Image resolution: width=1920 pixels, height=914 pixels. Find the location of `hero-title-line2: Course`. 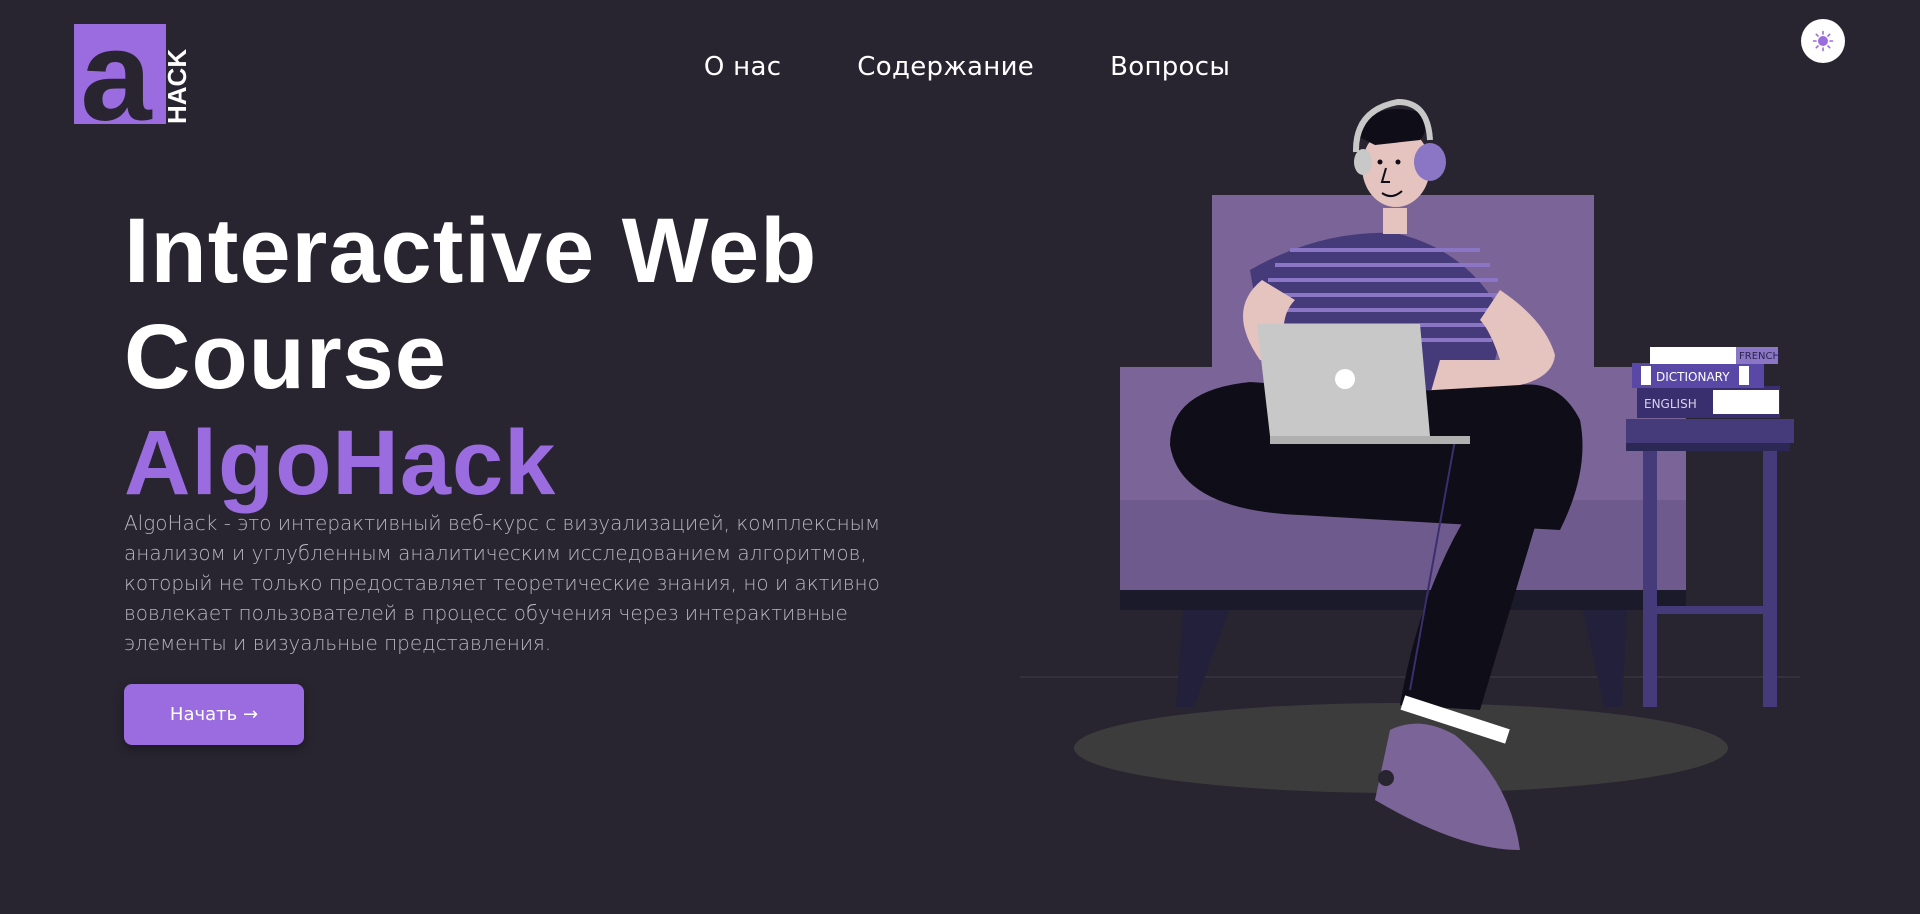

hero-title-line2: Course is located at coordinates (285, 357).